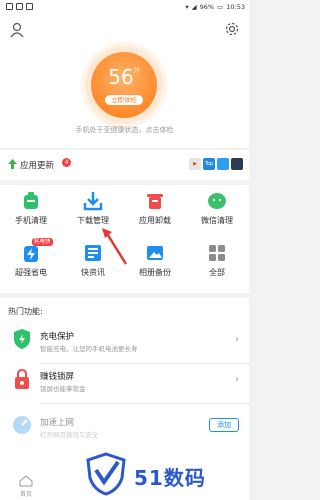  Describe the element at coordinates (12, 164) in the screenshot. I see `update-arrow-icon` at that location.